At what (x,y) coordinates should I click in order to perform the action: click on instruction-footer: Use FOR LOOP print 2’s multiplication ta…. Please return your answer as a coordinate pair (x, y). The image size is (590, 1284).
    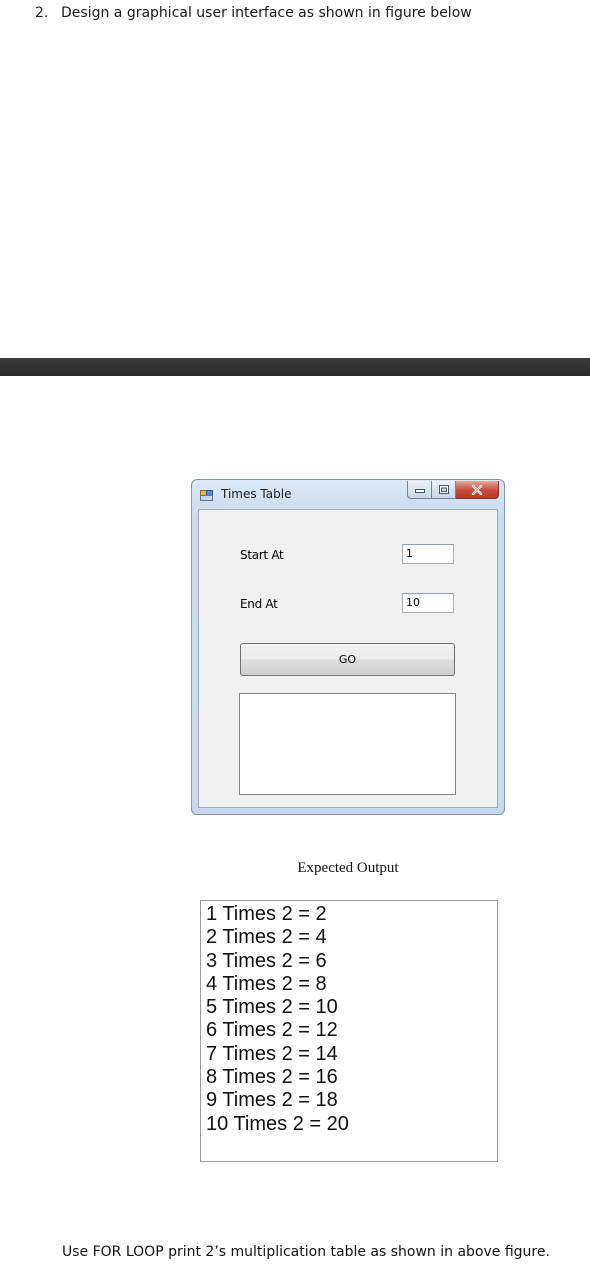
    Looking at the image, I should click on (306, 1252).